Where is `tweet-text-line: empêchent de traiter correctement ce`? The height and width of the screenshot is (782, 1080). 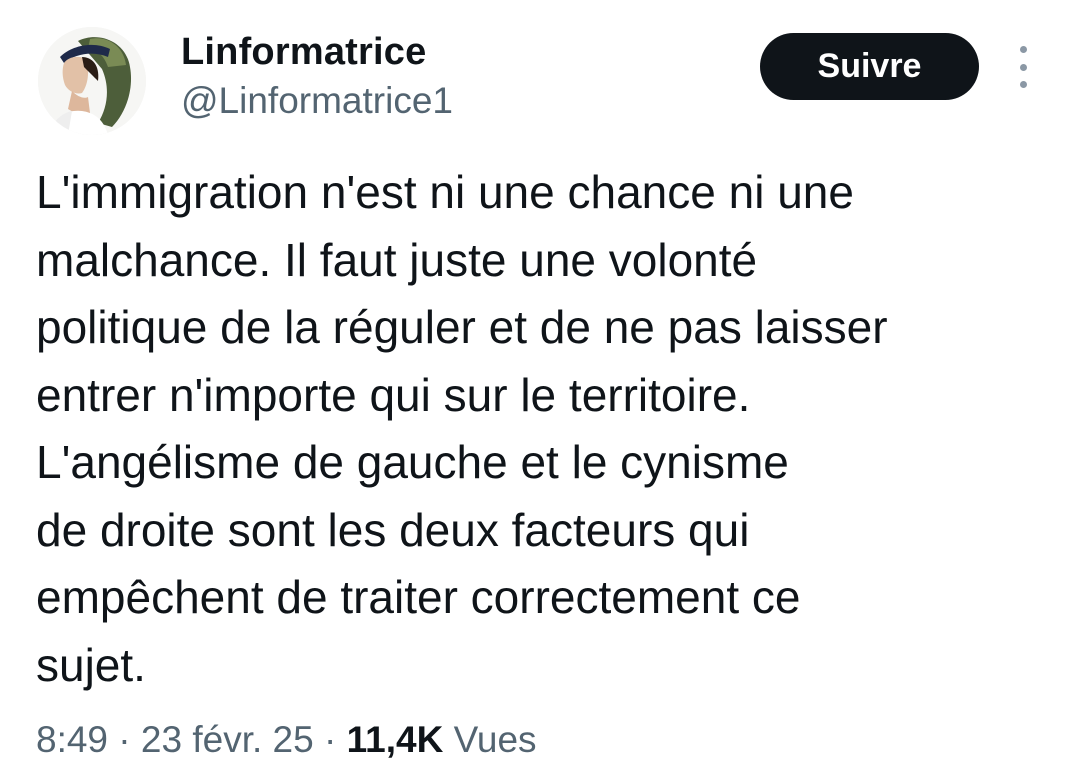
tweet-text-line: empêchent de traiter correctement ce is located at coordinates (418, 597).